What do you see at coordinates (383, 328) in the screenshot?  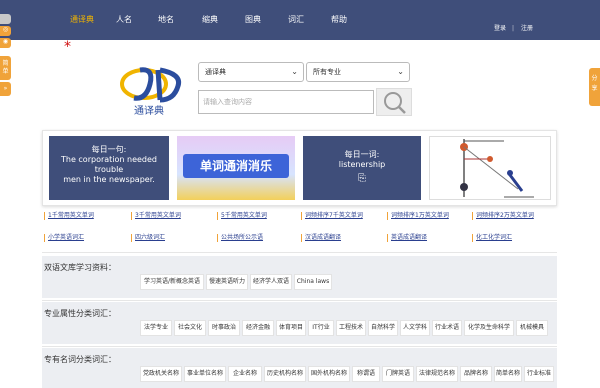 I see `tag-professional-7: 自然科学` at bounding box center [383, 328].